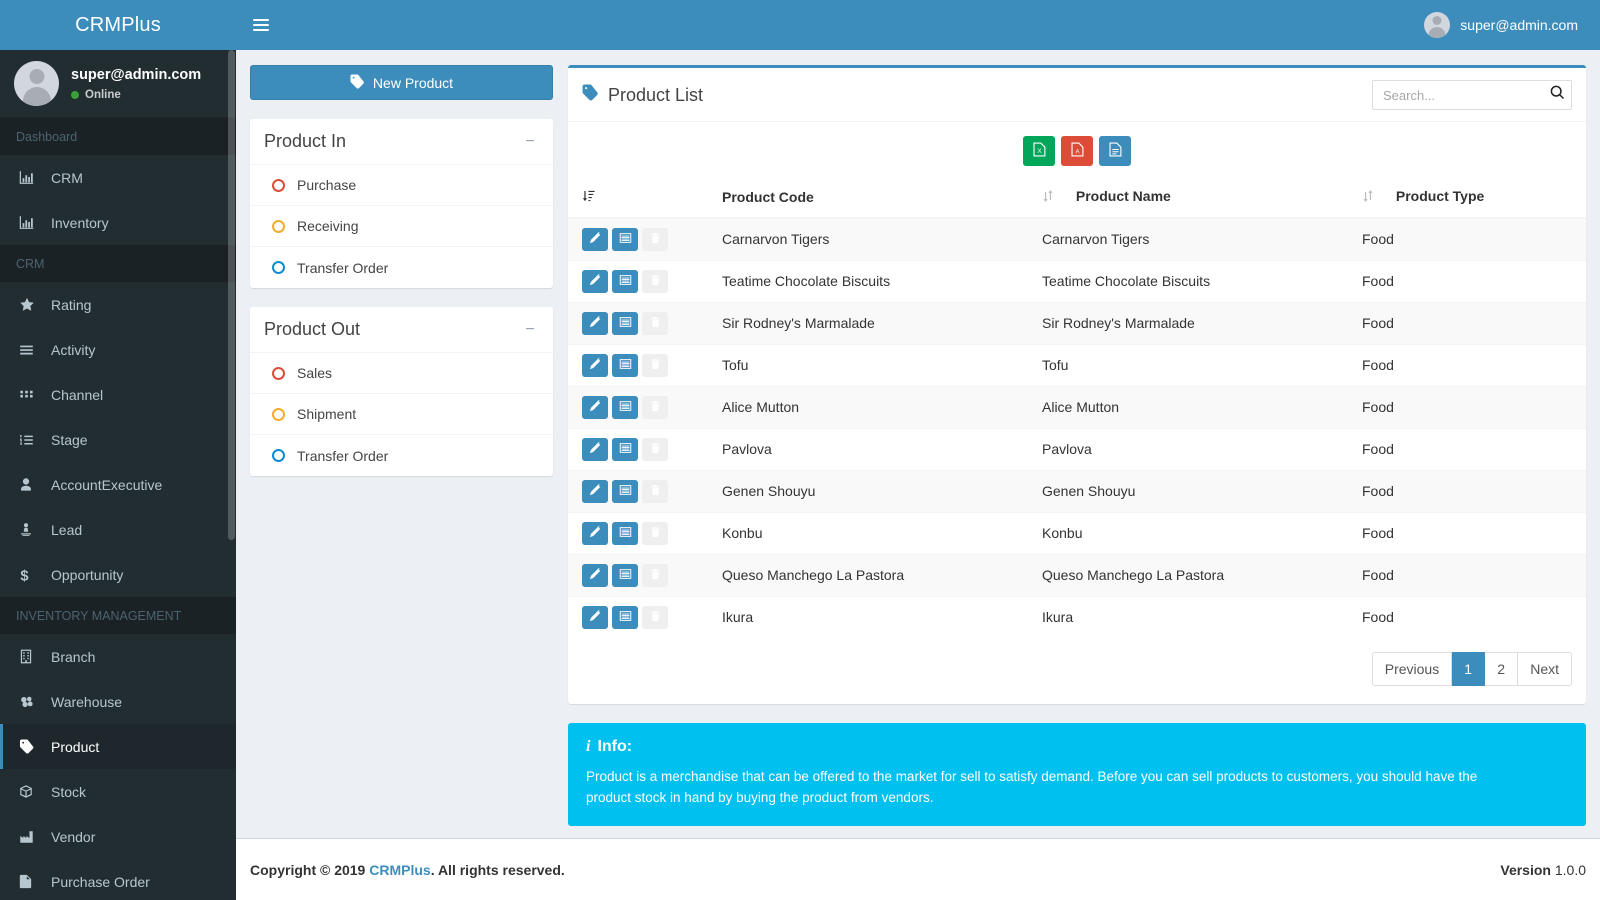 This screenshot has height=900, width=1600. I want to click on topbar-user-menu: super@admin.com, so click(1512, 25).